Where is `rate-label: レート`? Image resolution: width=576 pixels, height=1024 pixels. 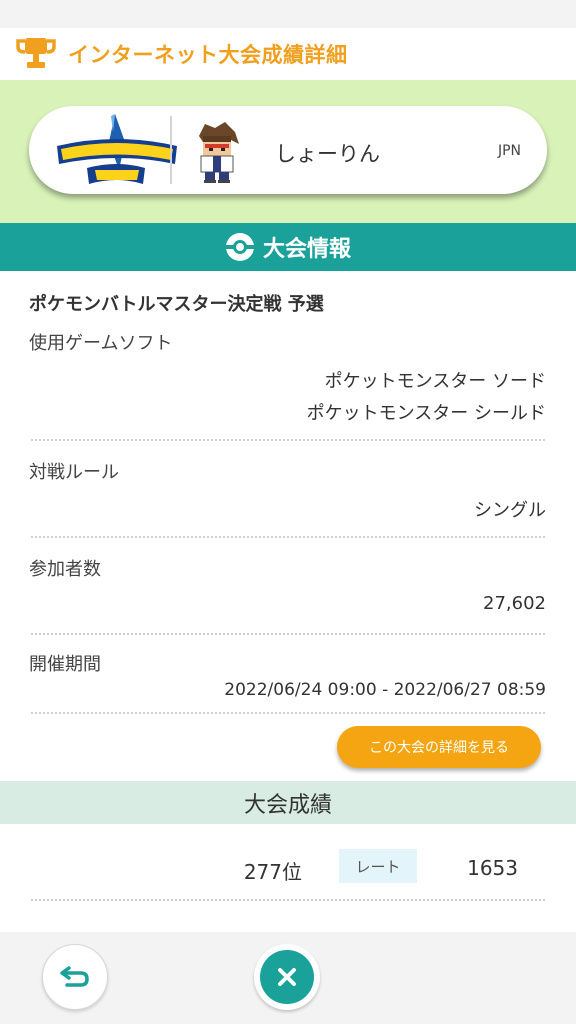 rate-label: レート is located at coordinates (378, 866).